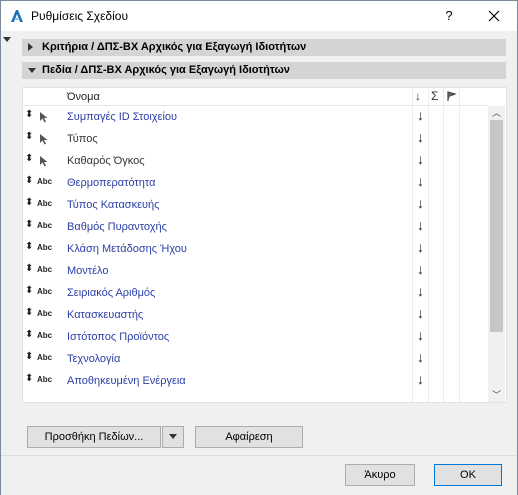  I want to click on field-name: Θερμοπερατότητα, so click(111, 183).